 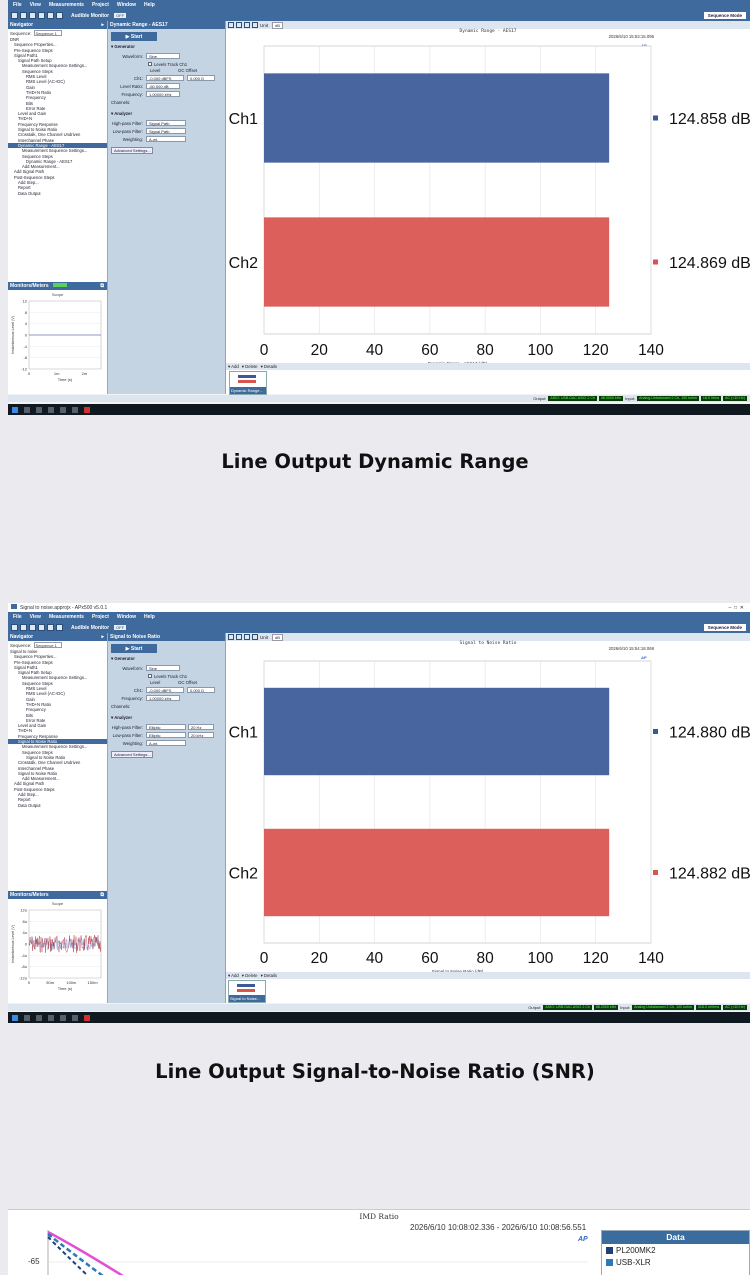 I want to click on waveform-select: Sine, so click(x=163, y=668).